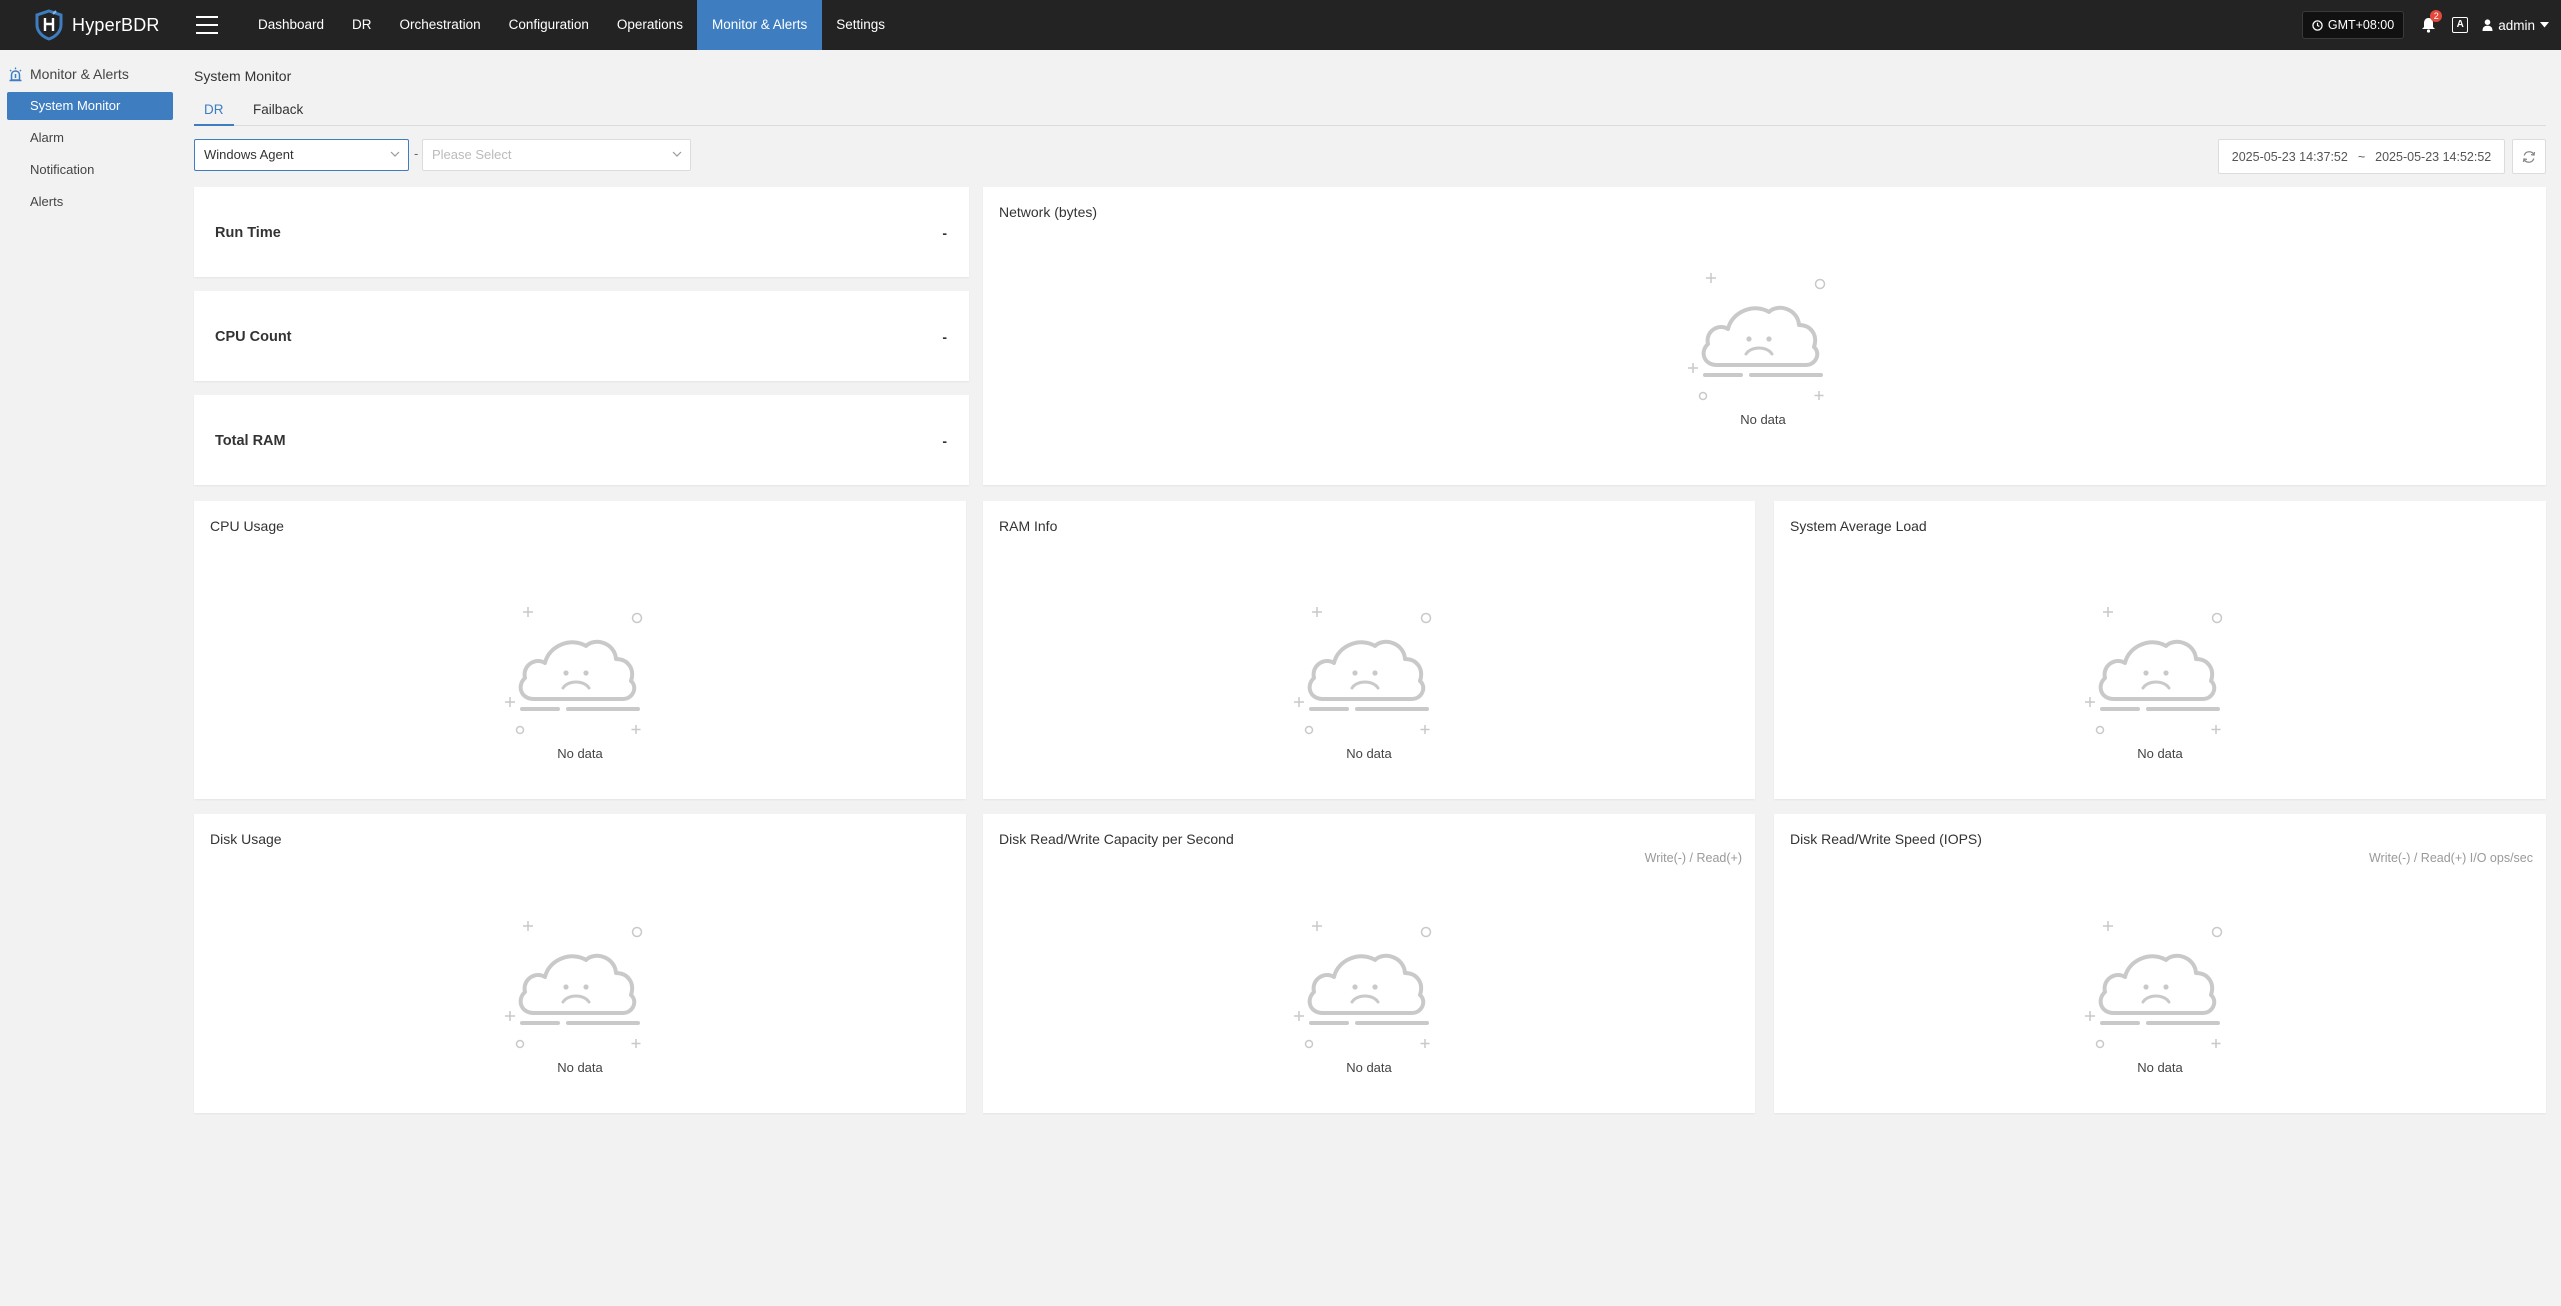 The image size is (2561, 1306). I want to click on stat-label: Total RAM, so click(250, 441).